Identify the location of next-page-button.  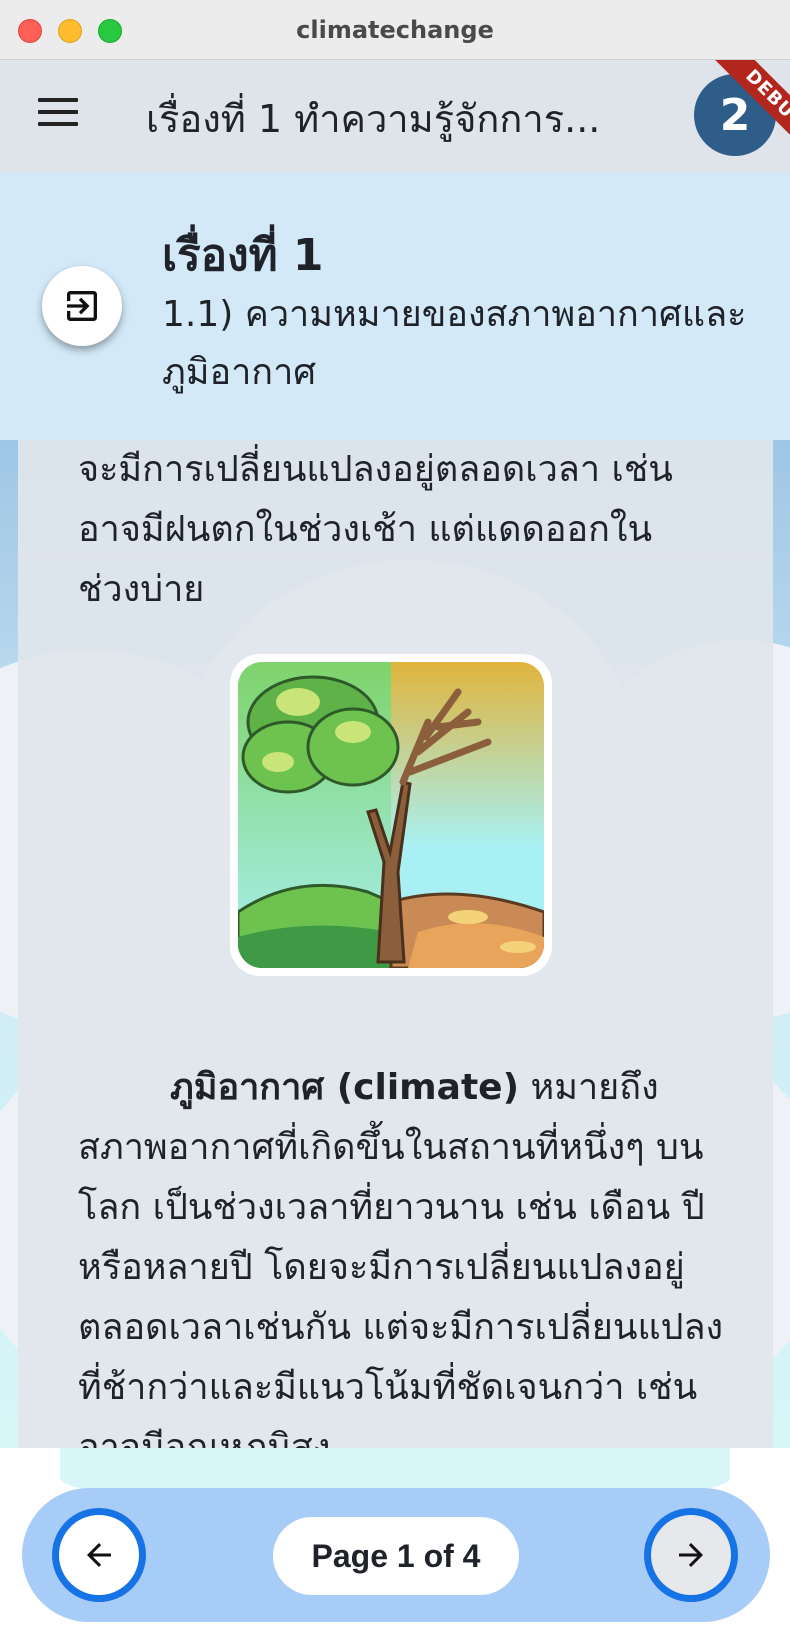
(691, 1555).